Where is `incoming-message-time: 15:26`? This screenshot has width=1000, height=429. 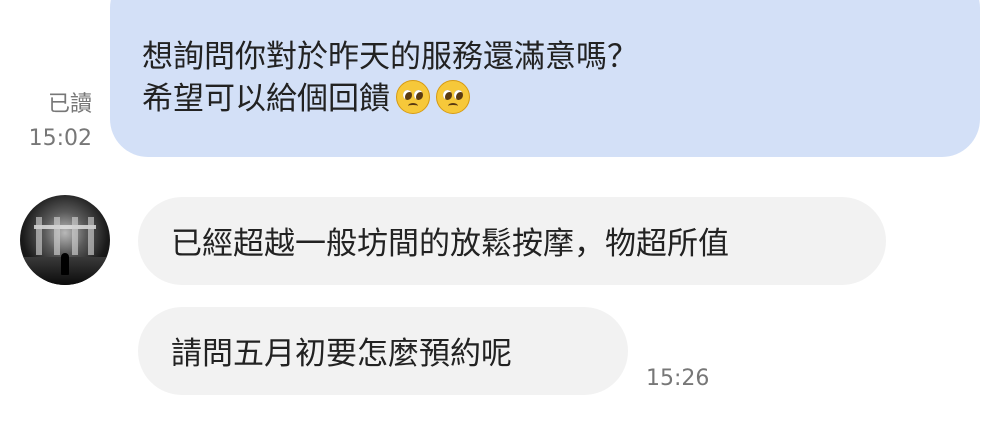 incoming-message-time: 15:26 is located at coordinates (678, 378).